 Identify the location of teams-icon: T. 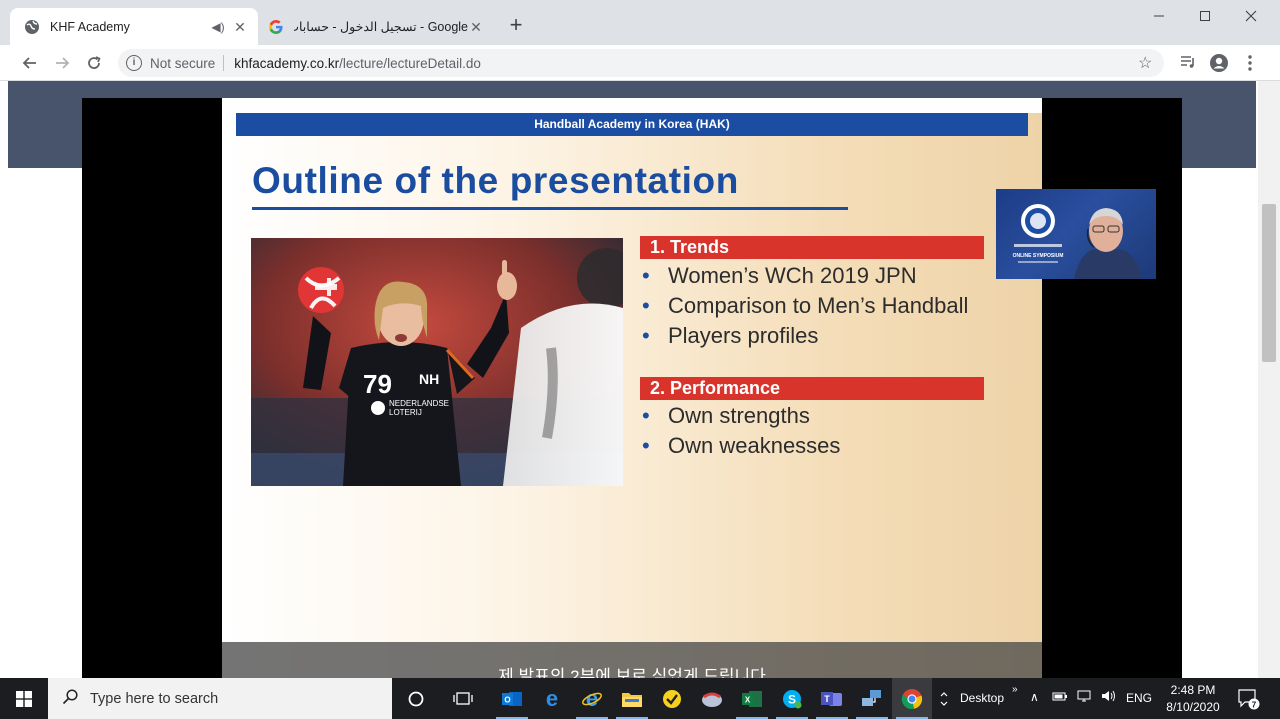
(831, 698).